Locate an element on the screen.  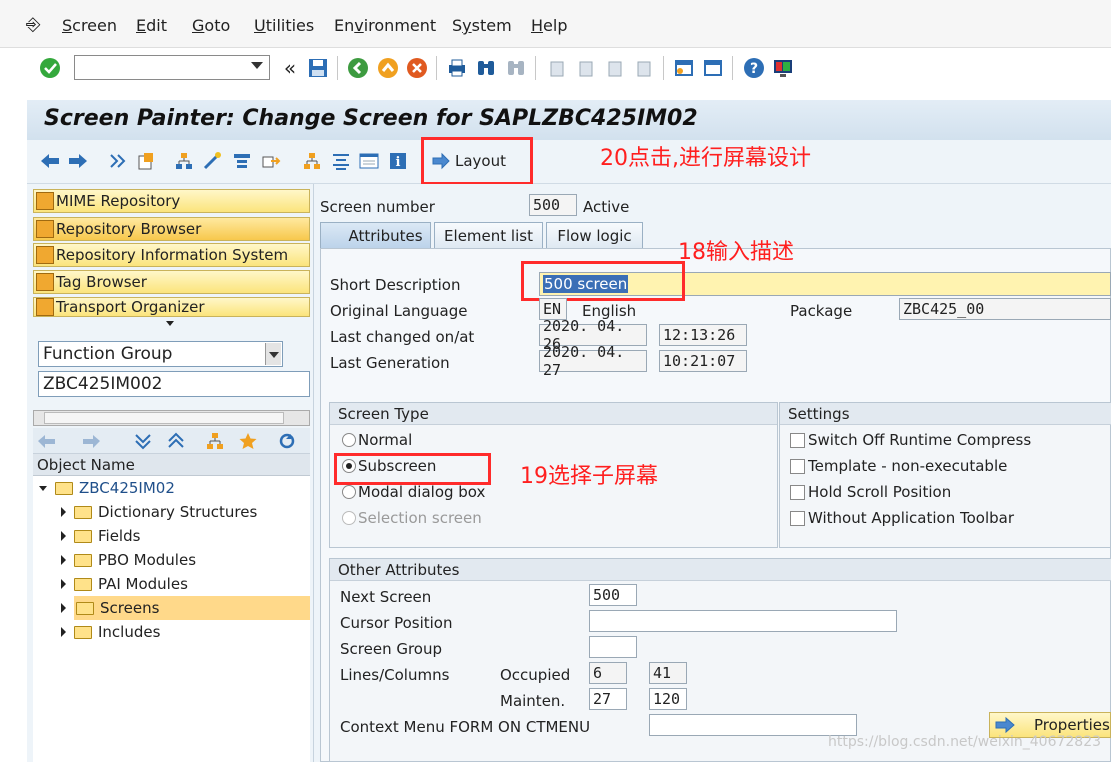
object-name-input: ZBC425IM002 is located at coordinates (174, 384).